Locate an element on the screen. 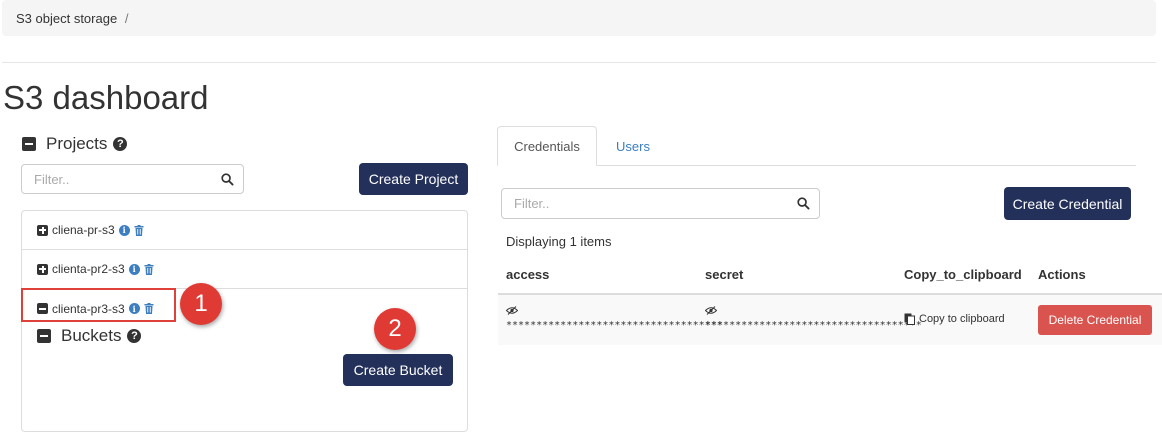 This screenshot has width=1162, height=444. tab-credentials: Credentials is located at coordinates (547, 146).